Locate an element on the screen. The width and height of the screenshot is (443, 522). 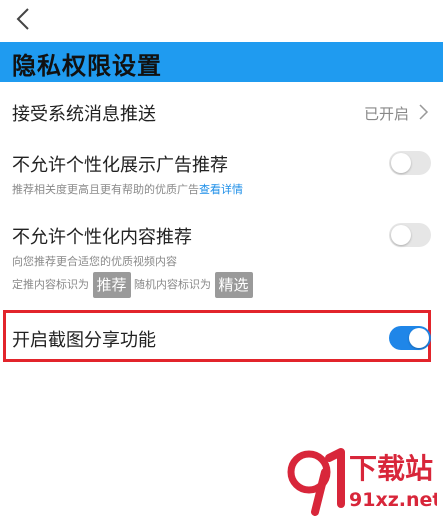
screenshot-share-toggle is located at coordinates (410, 338).